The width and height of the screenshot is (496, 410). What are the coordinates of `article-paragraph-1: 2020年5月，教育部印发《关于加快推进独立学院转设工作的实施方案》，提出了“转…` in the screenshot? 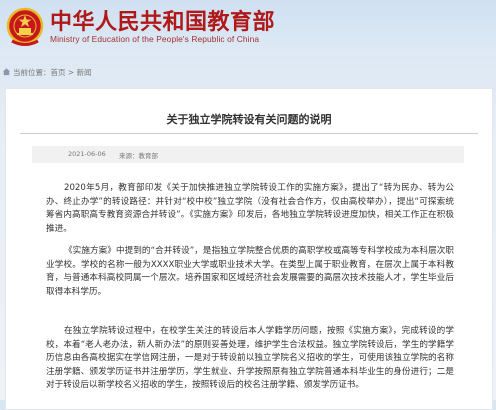 It's located at (250, 208).